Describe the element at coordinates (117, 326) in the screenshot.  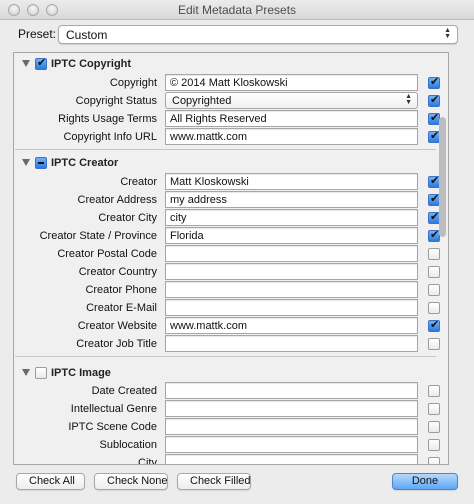
I see `field-label: Creator Website` at that location.